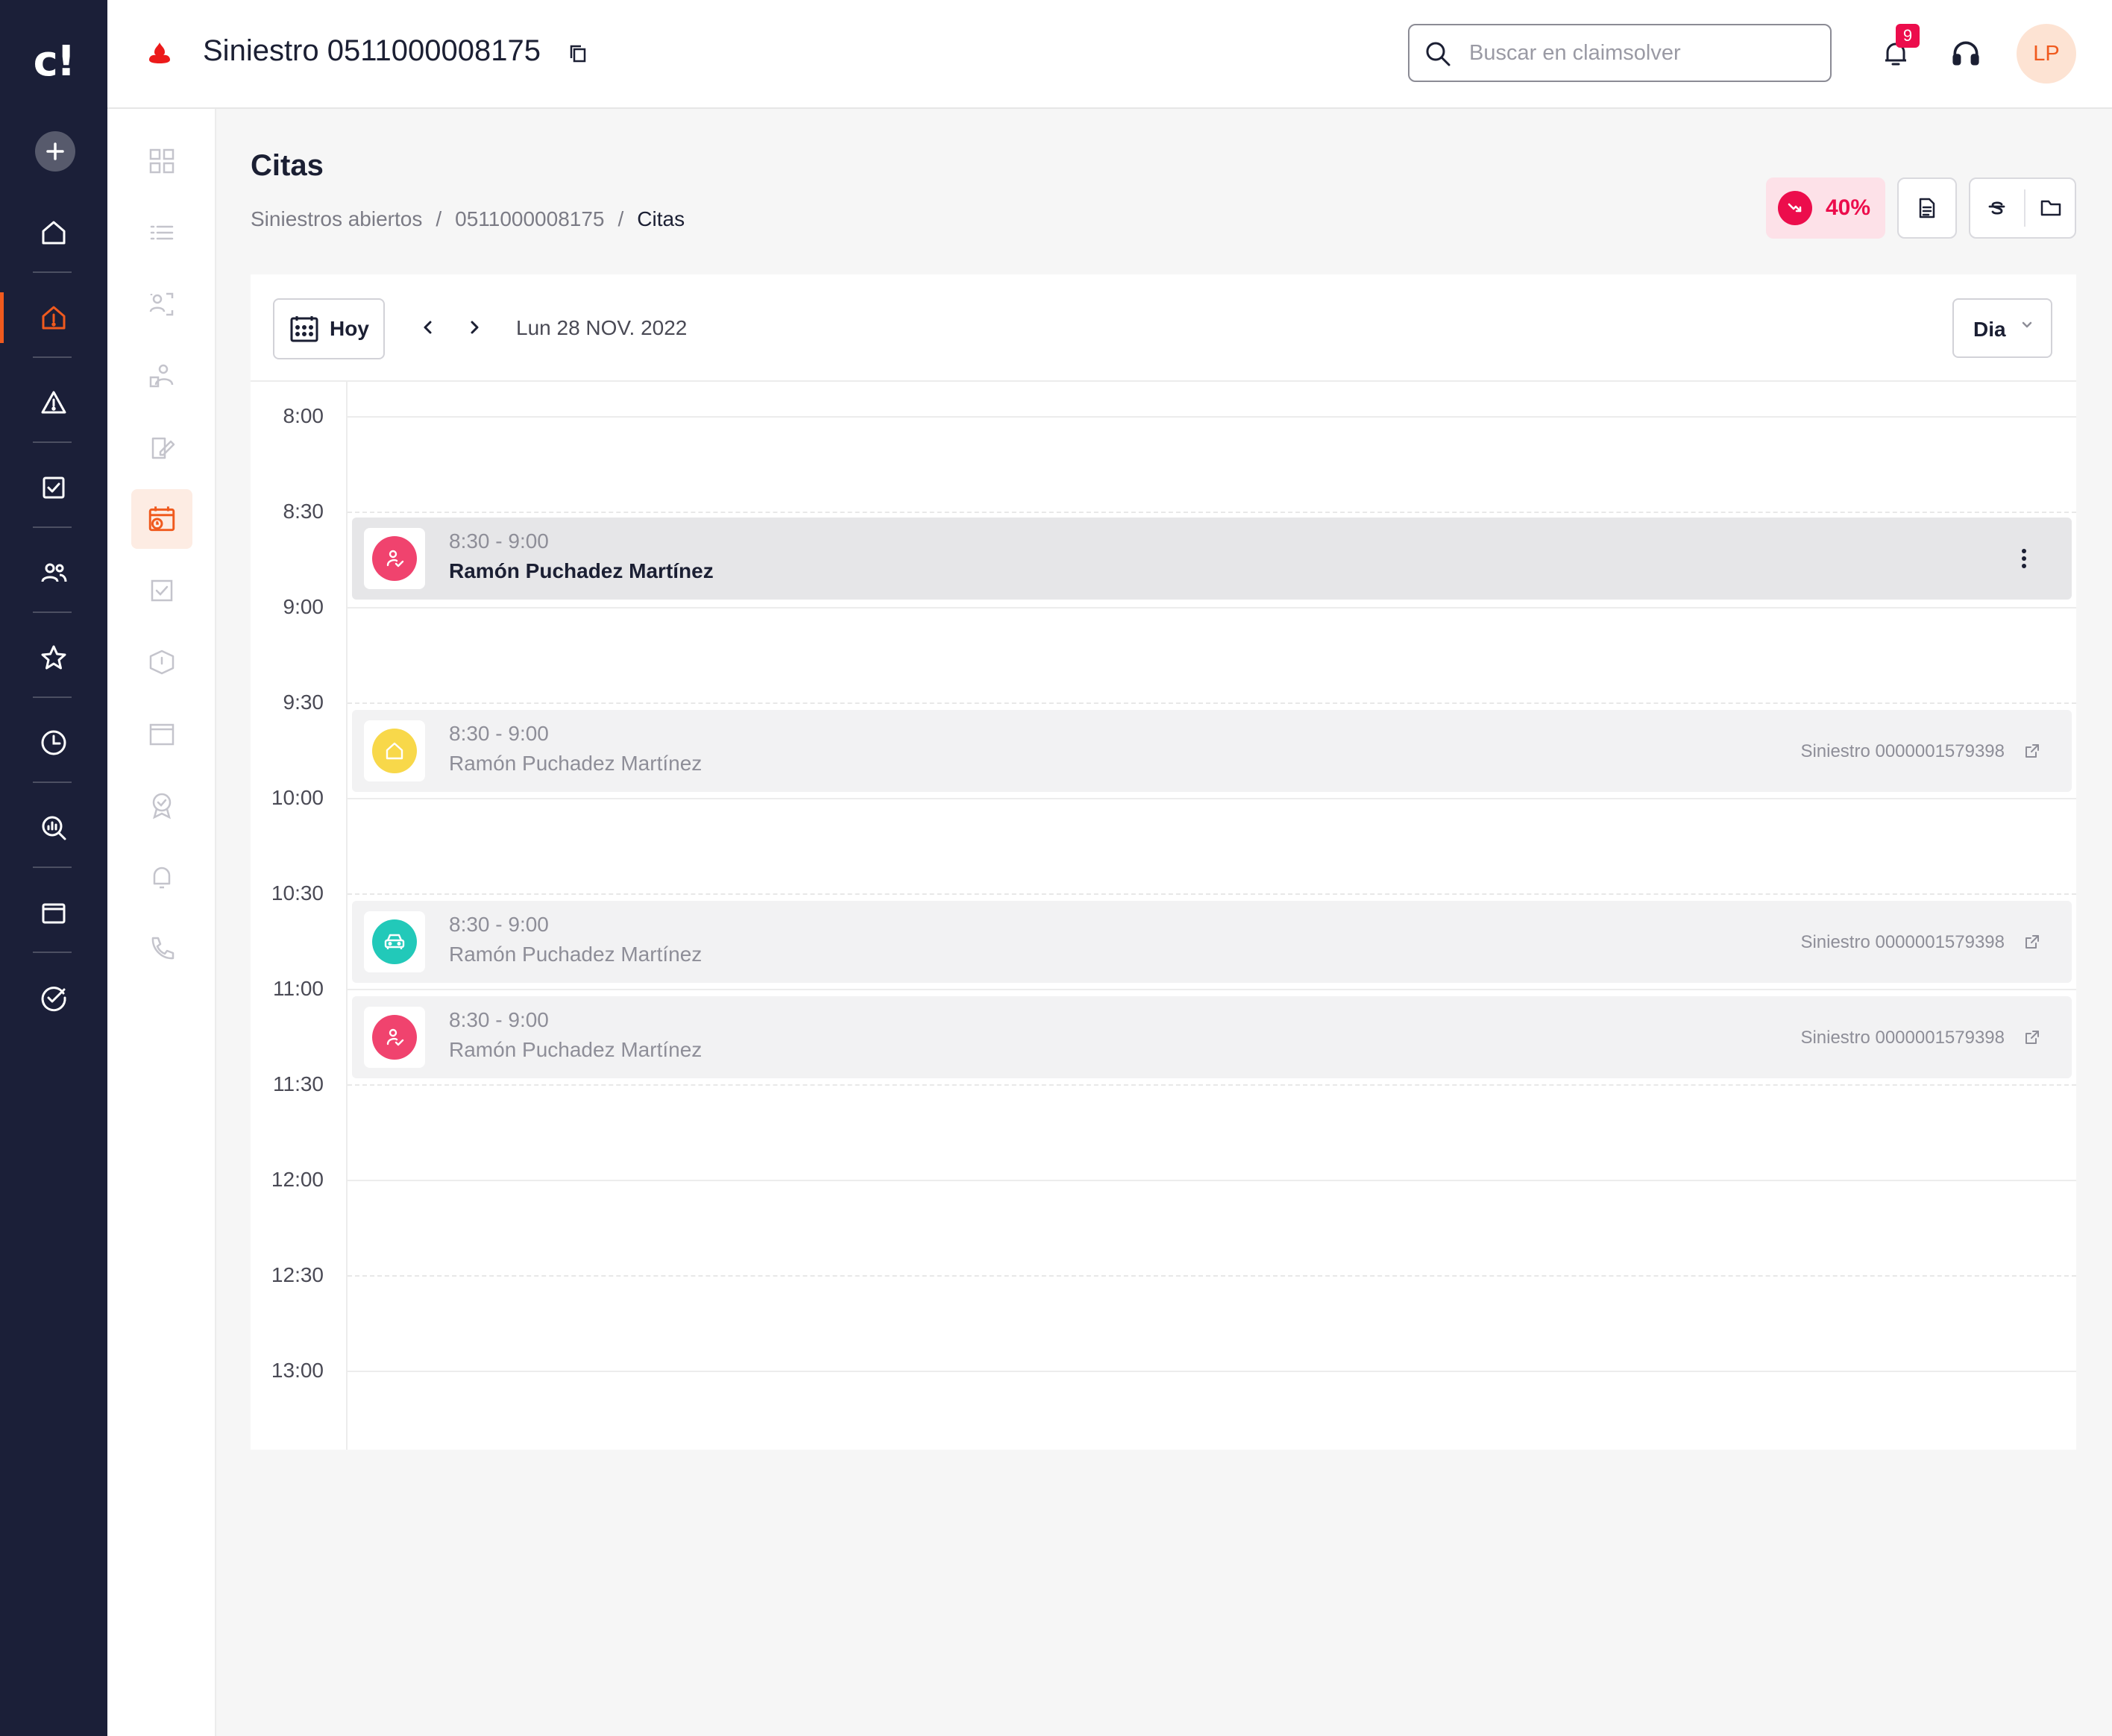 The width and height of the screenshot is (2112, 1736). I want to click on view-select: Dia, so click(2002, 328).